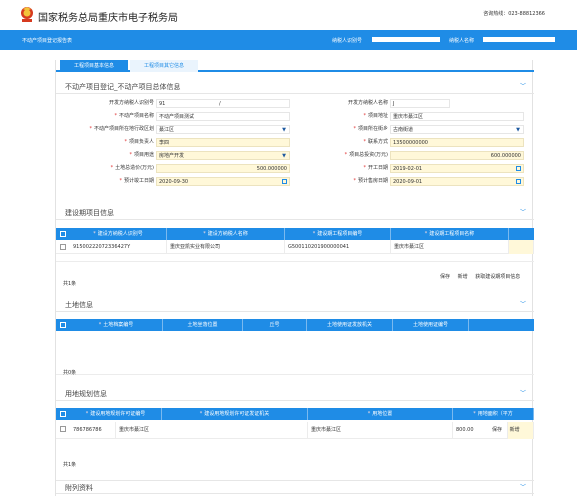  I want to click on district-value: 綦江区, so click(167, 130).